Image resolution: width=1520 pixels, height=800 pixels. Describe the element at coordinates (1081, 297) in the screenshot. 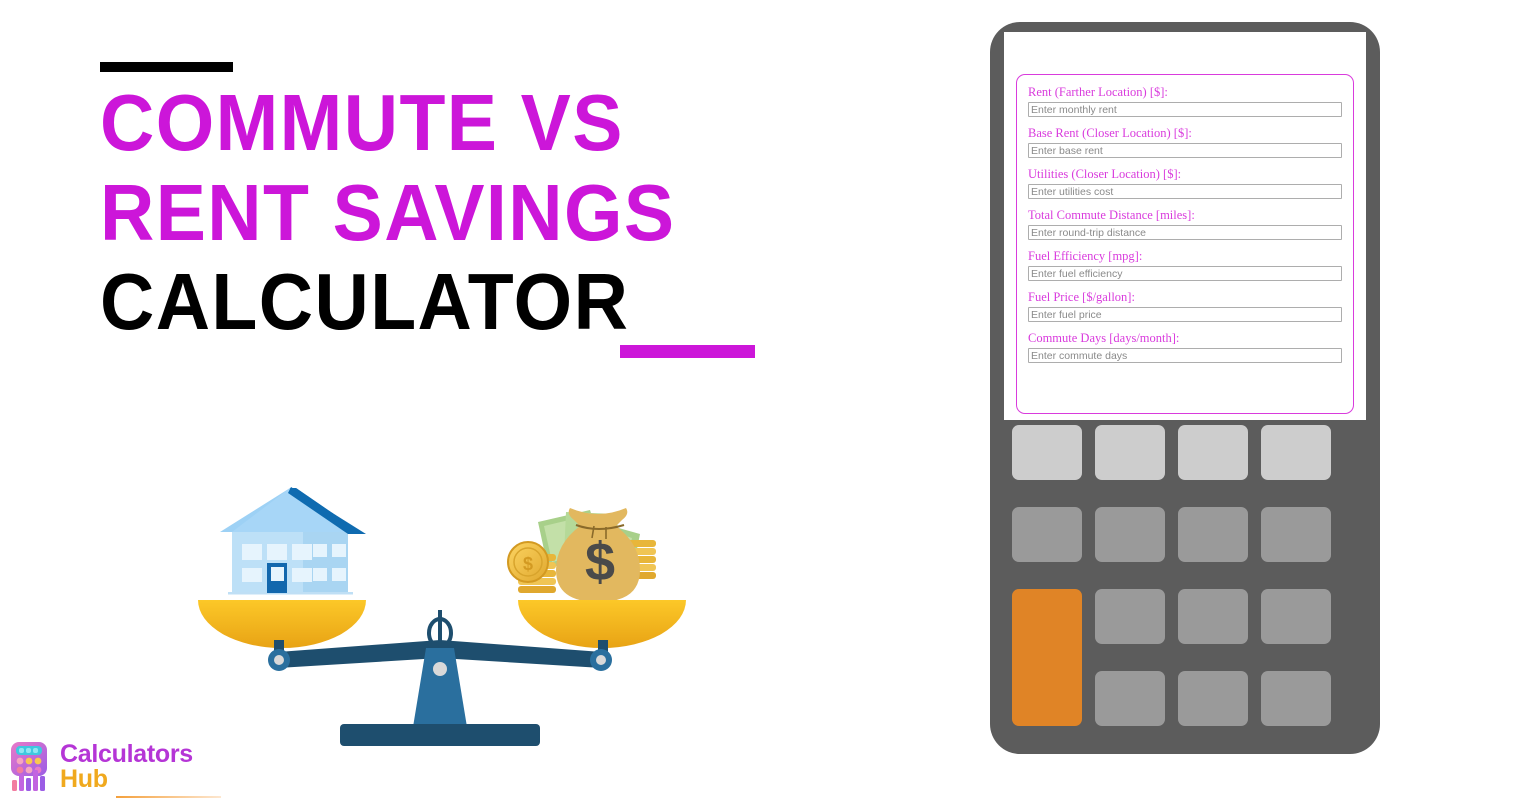

I see `label-fuel-price: Fuel Price [$/gallon]:` at that location.